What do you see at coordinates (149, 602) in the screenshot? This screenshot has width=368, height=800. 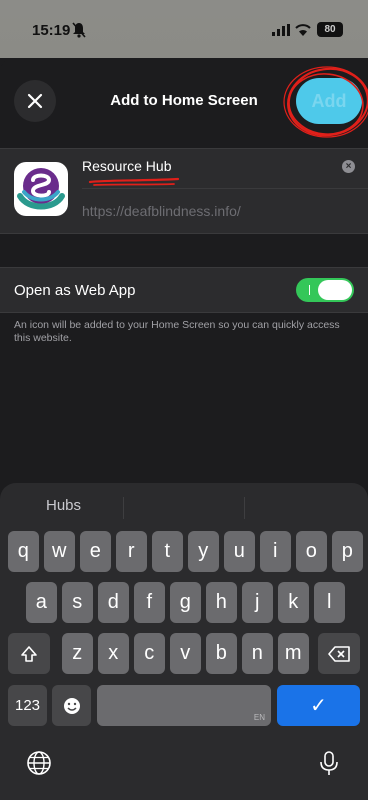 I see `key-f: f` at bounding box center [149, 602].